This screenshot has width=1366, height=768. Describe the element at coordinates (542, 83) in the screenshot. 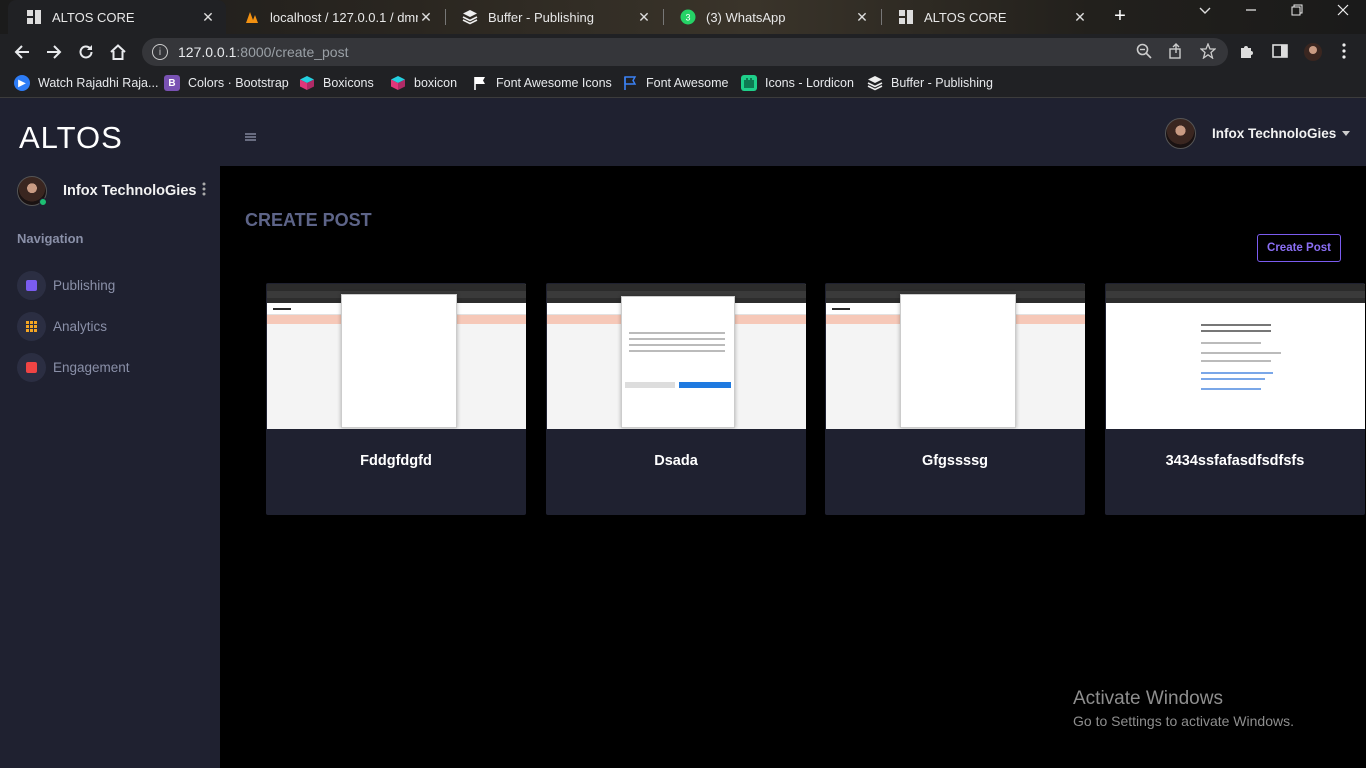

I see `bookmark-font-awesome-icons: Font Awesome Icons` at that location.